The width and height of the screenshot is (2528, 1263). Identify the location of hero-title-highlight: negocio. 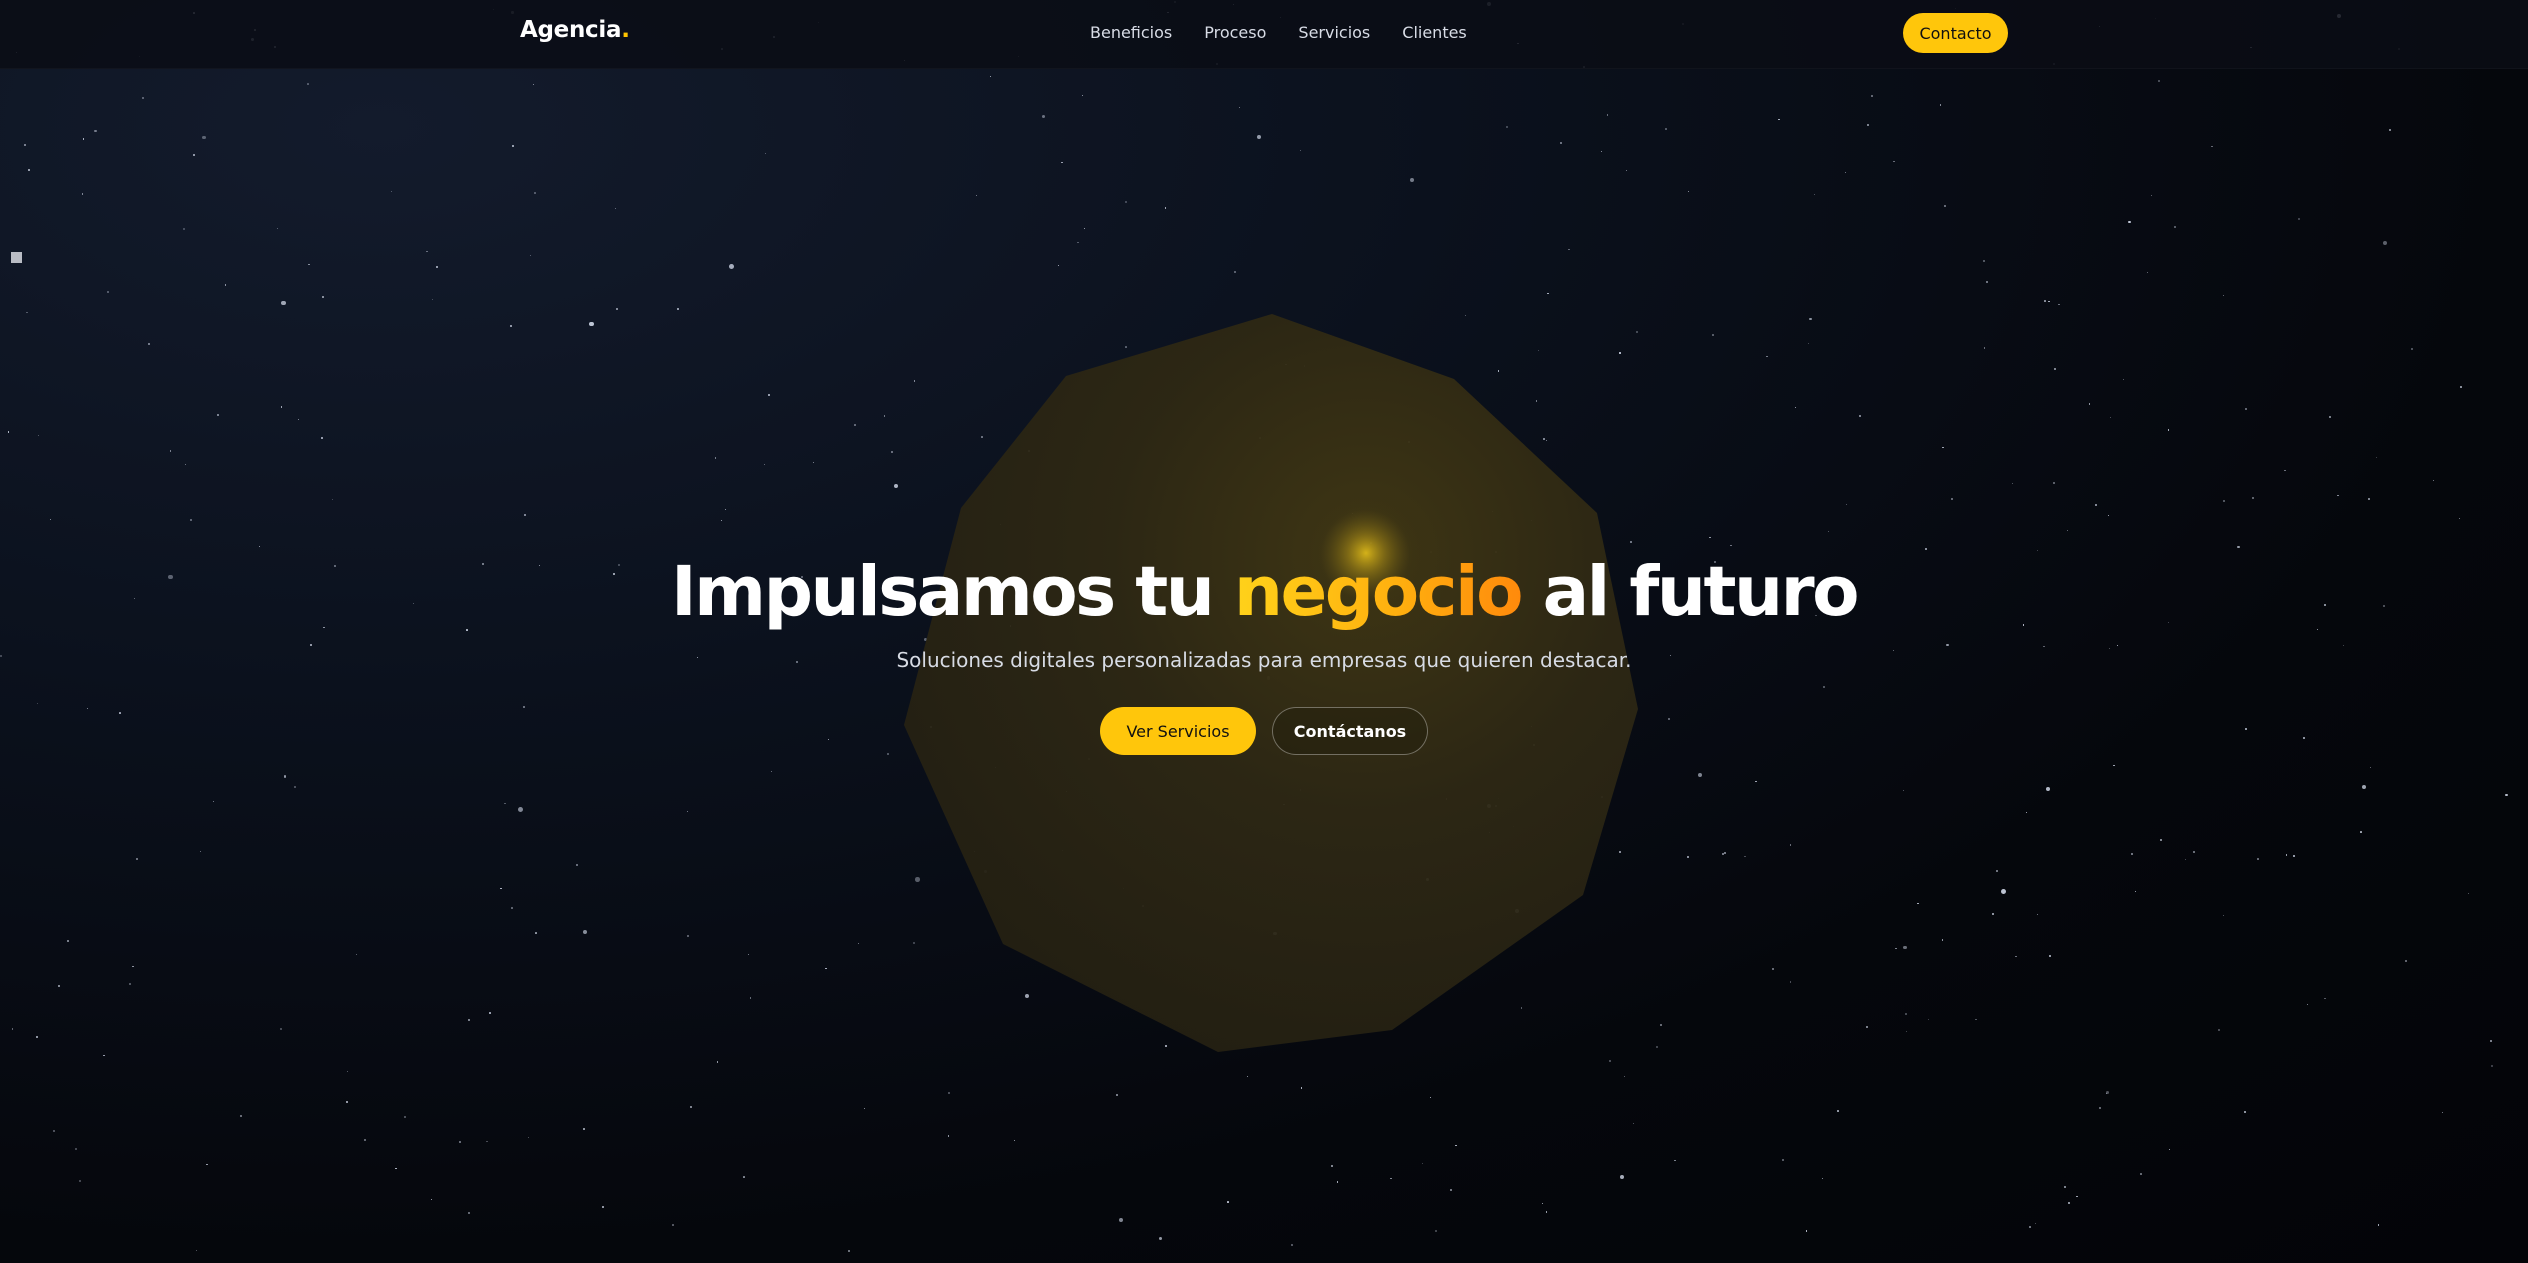
(1378, 592).